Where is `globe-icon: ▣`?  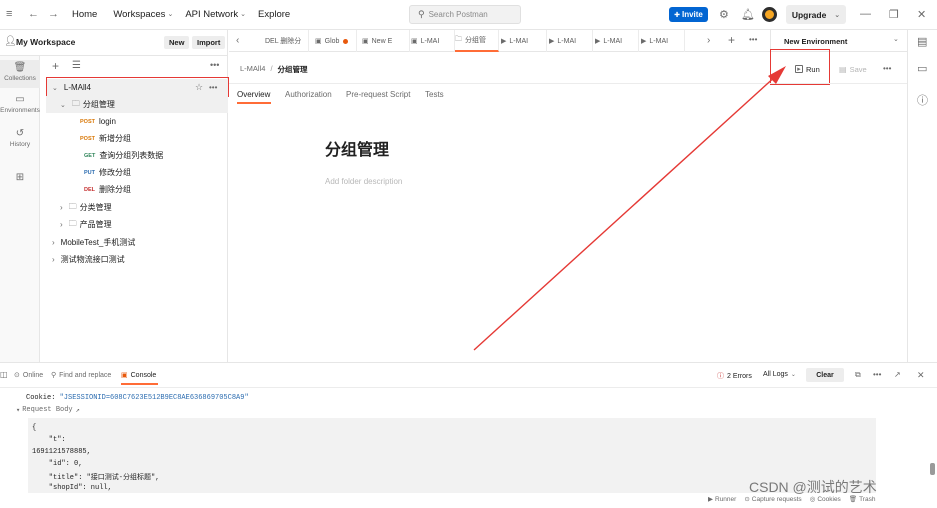 globe-icon: ▣ is located at coordinates (318, 41).